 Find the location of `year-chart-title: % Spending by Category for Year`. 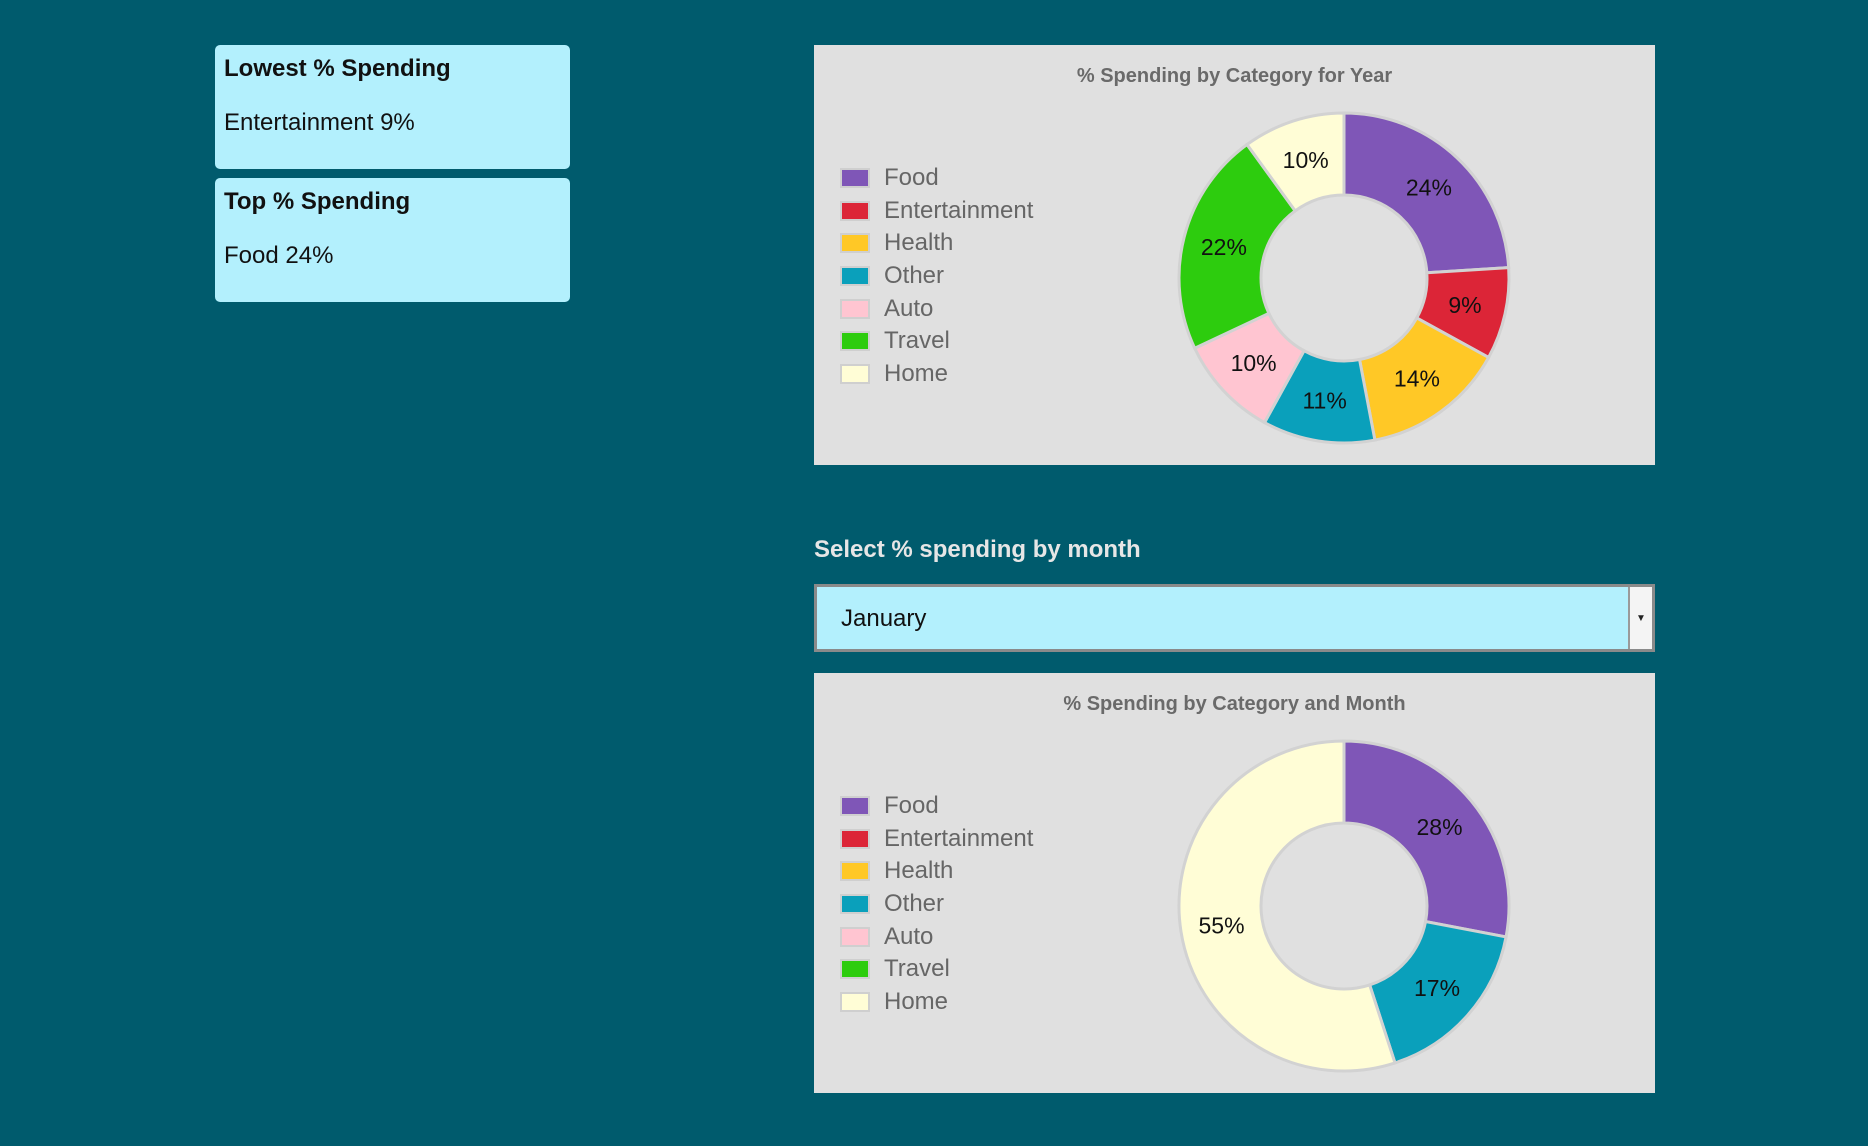

year-chart-title: % Spending by Category for Year is located at coordinates (1234, 76).